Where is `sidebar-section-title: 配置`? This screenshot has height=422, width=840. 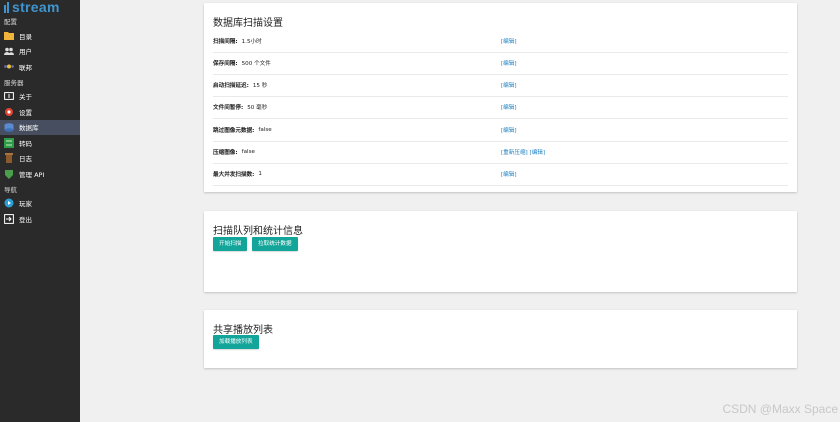 sidebar-section-title: 配置 is located at coordinates (10, 22).